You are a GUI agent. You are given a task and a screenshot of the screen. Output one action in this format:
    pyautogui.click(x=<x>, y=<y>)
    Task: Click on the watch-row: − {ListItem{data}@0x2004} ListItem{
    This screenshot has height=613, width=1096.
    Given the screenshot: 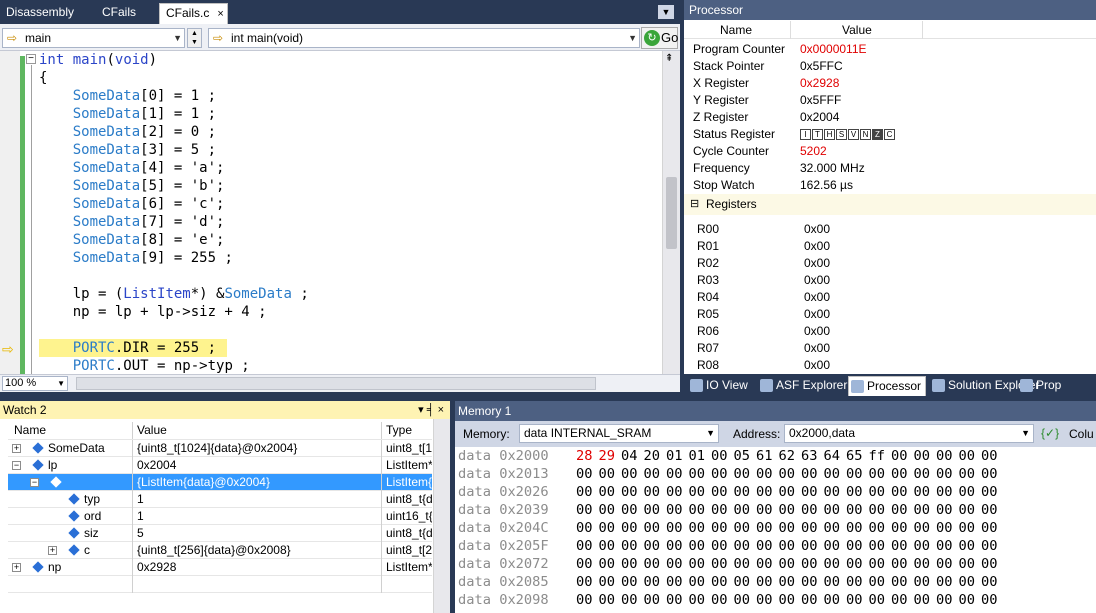 What is the action you would take?
    pyautogui.click(x=220, y=482)
    